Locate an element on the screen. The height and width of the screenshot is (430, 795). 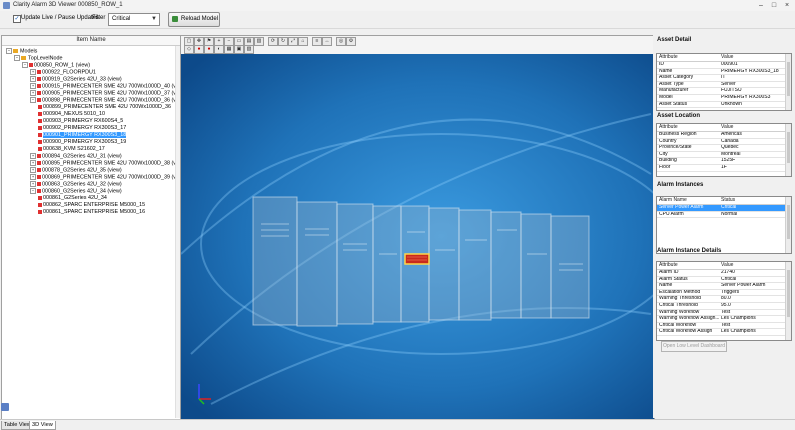
tree-item: − Models is located at coordinates (21, 51).